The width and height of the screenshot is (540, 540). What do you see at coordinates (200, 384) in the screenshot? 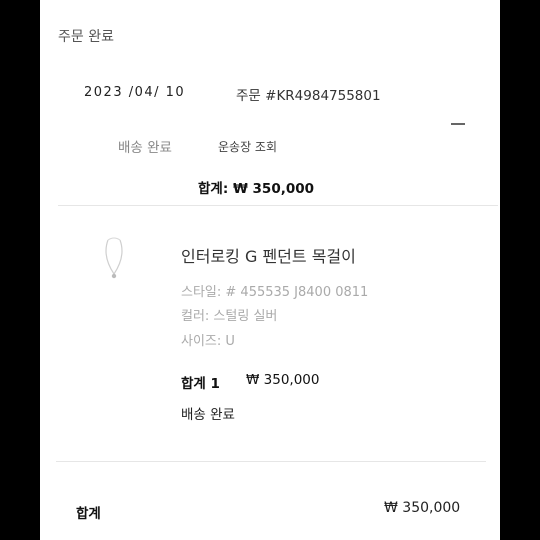
I see `product-quantity: 합계 1` at bounding box center [200, 384].